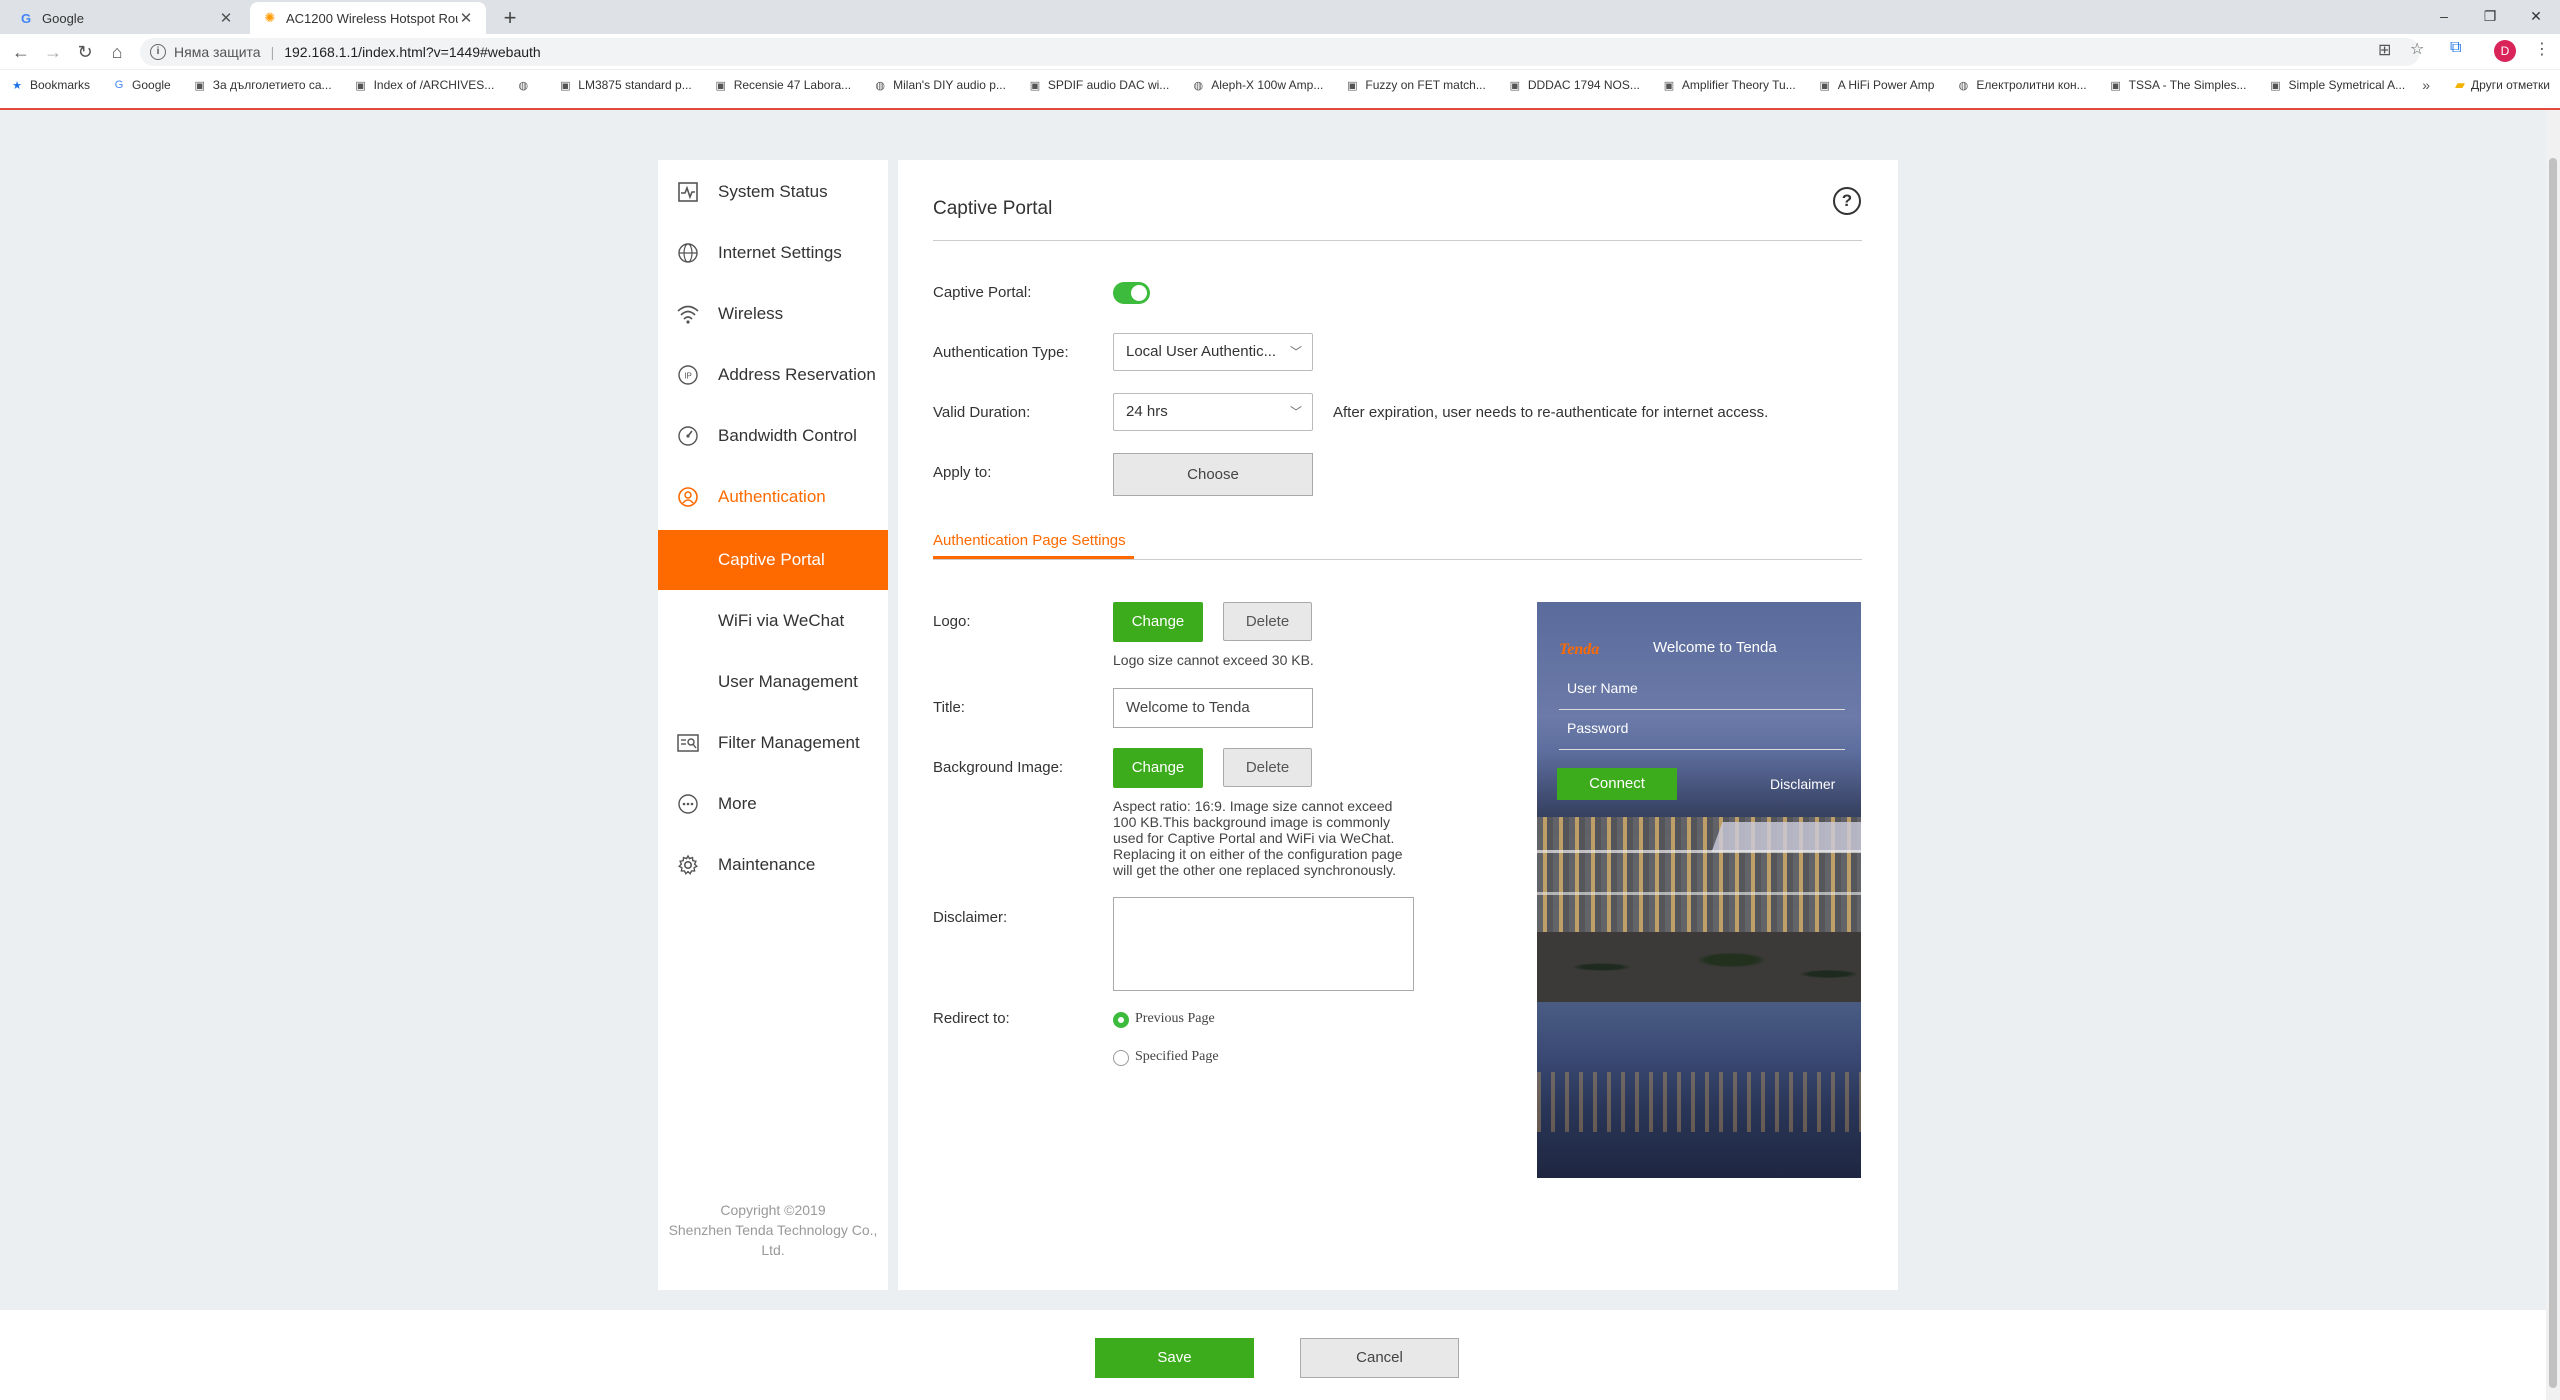 This screenshot has height=1400, width=2560. Describe the element at coordinates (21, 52) in the screenshot. I see `back-icon: ←` at that location.